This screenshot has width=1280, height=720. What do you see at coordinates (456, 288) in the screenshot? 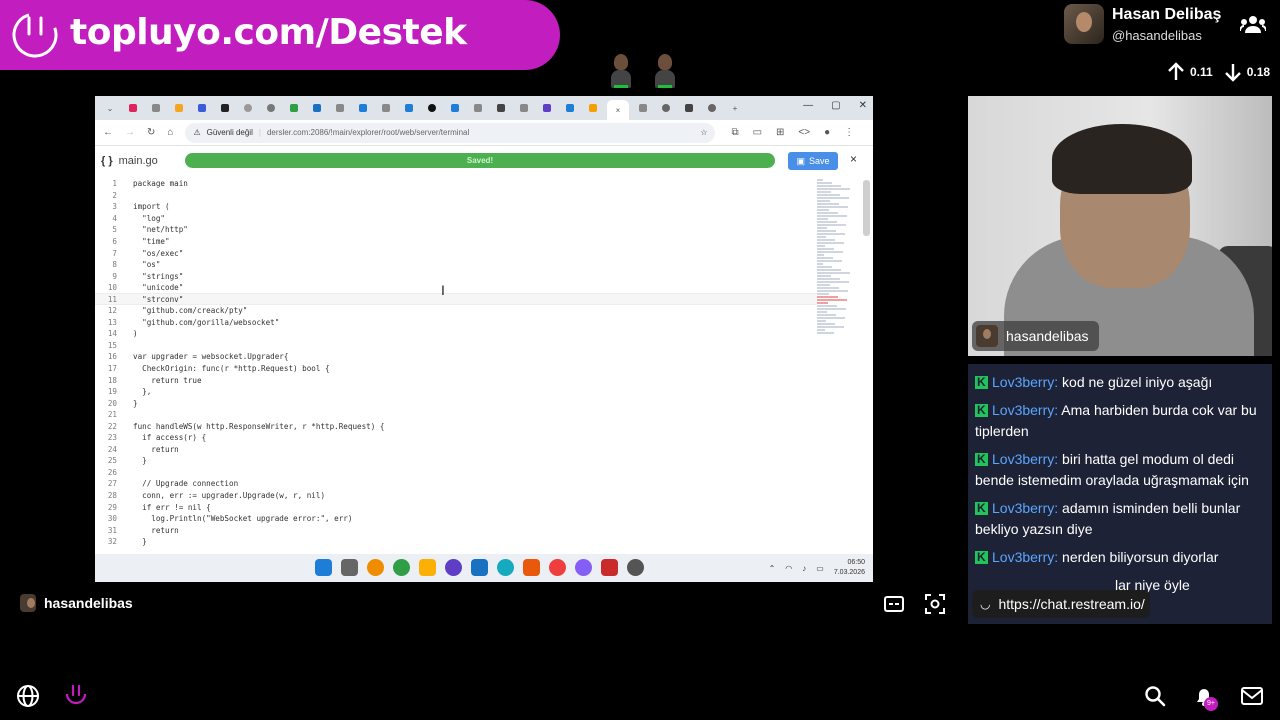
I see `code-line: 10 "unicode"` at bounding box center [456, 288].